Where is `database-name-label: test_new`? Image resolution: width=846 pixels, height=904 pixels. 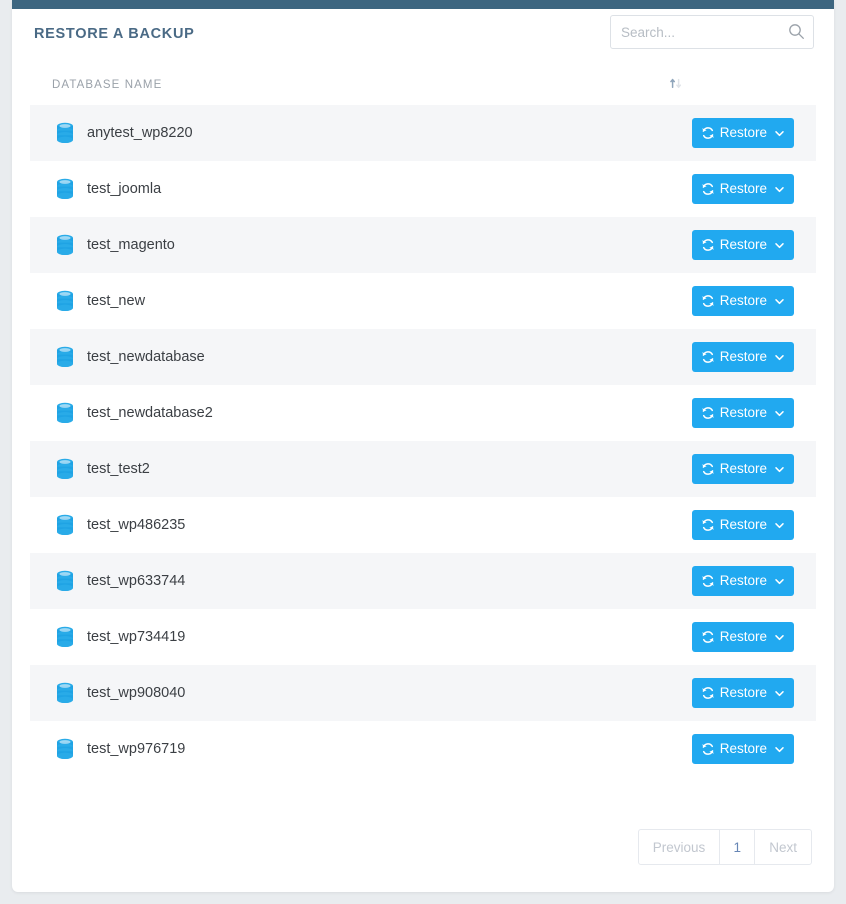 database-name-label: test_new is located at coordinates (116, 301).